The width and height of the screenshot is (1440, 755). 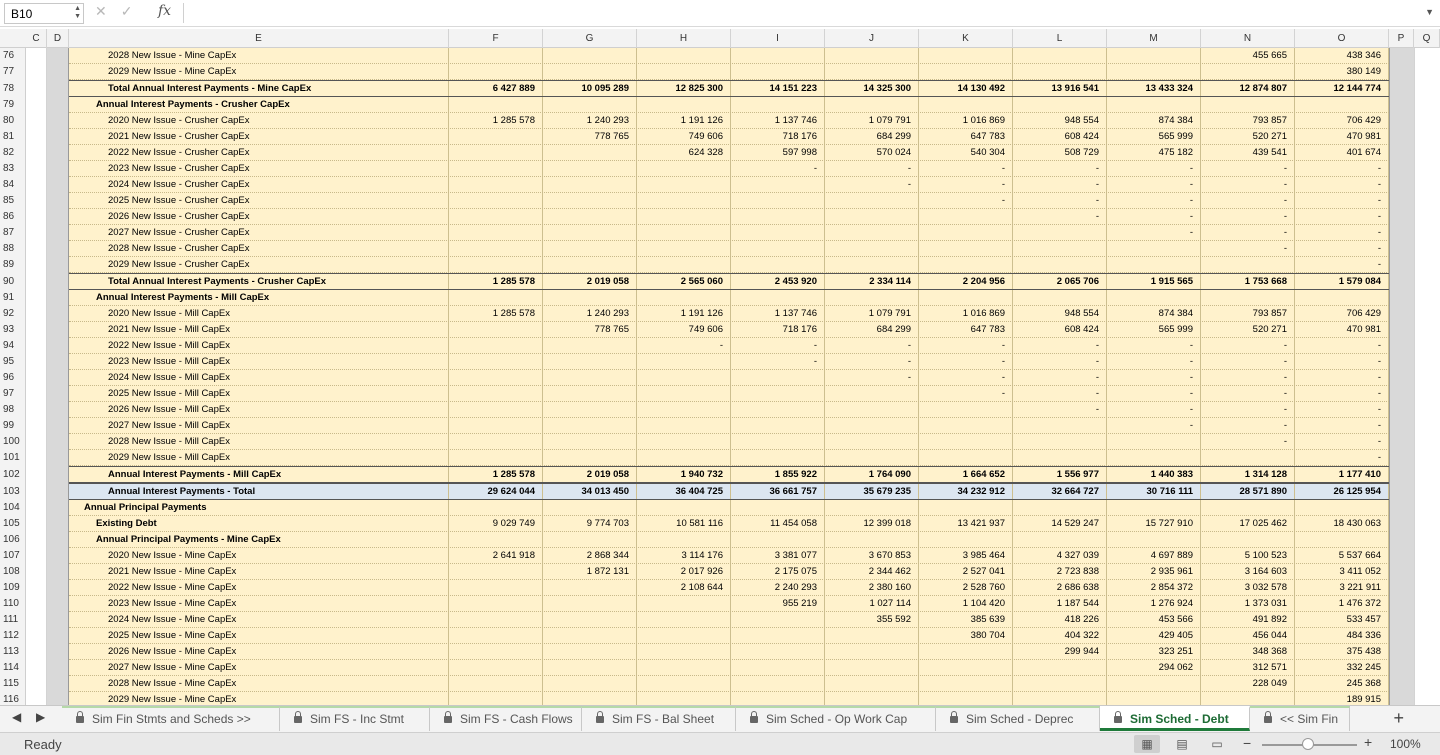 What do you see at coordinates (12, 56) in the screenshot?
I see `row-number: 76` at bounding box center [12, 56].